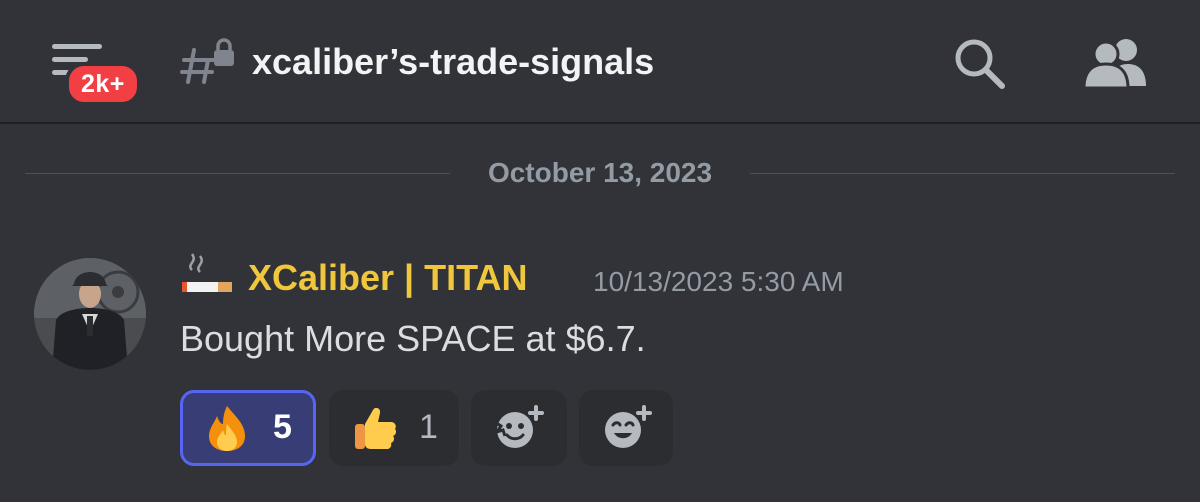 The width and height of the screenshot is (1200, 502). I want to click on reaction-thumbs-up: 1, so click(394, 428).